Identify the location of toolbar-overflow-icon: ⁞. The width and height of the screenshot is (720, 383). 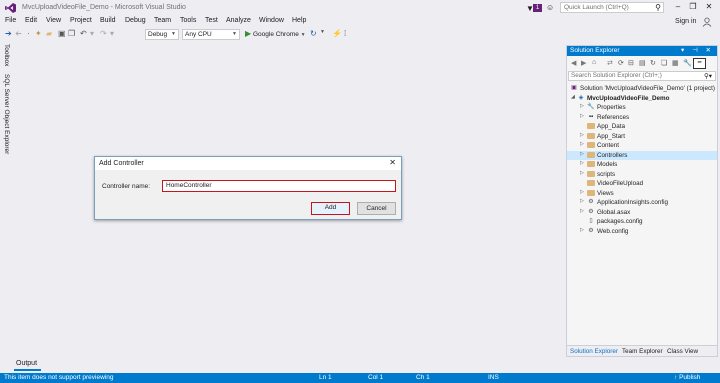
(345, 33).